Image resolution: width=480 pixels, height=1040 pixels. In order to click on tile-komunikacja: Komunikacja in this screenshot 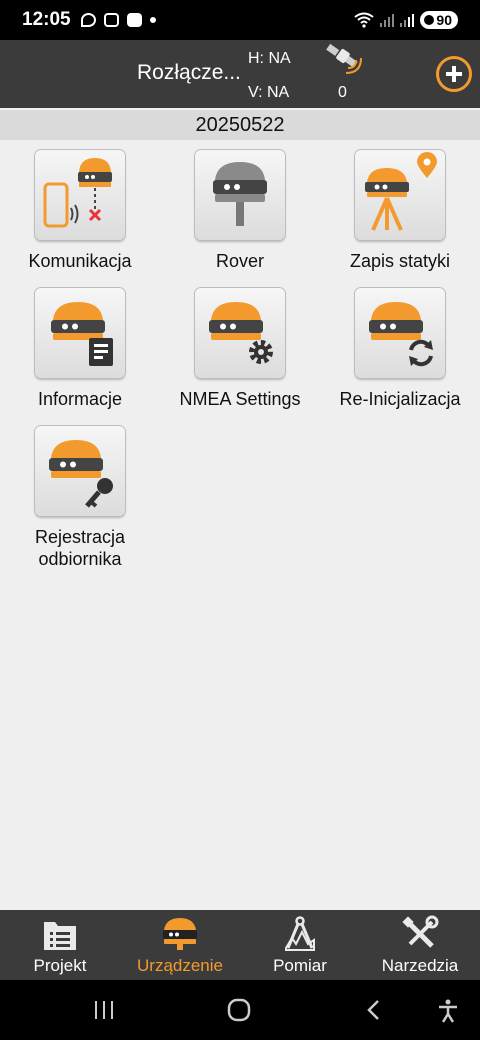, I will do `click(80, 211)`.